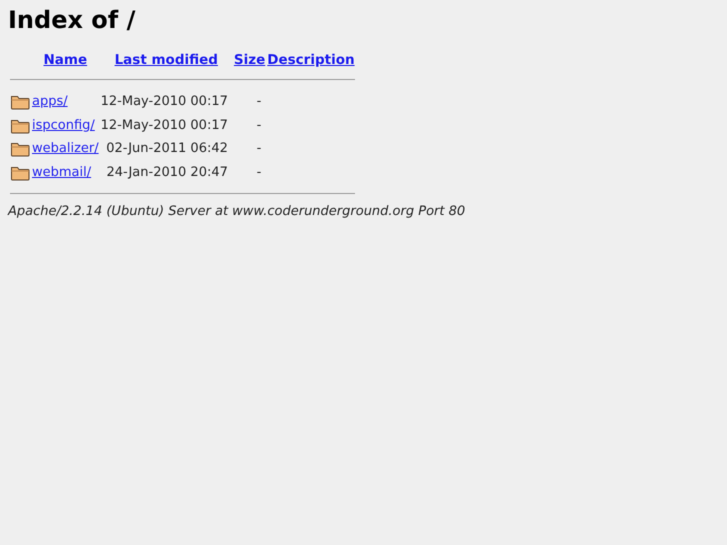 This screenshot has height=545, width=727. What do you see at coordinates (167, 172) in the screenshot?
I see `modified-date: 24-Jan-2010 20:47` at bounding box center [167, 172].